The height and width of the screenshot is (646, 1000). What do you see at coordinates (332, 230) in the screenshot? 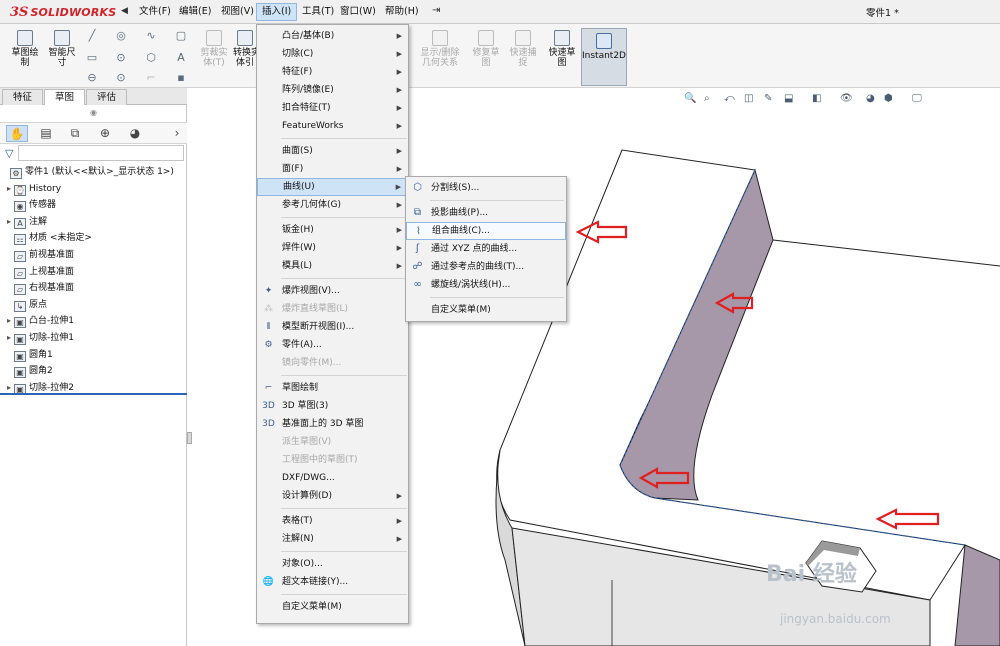
I see `insert-menu-item: 钣金(H) ▶` at bounding box center [332, 230].